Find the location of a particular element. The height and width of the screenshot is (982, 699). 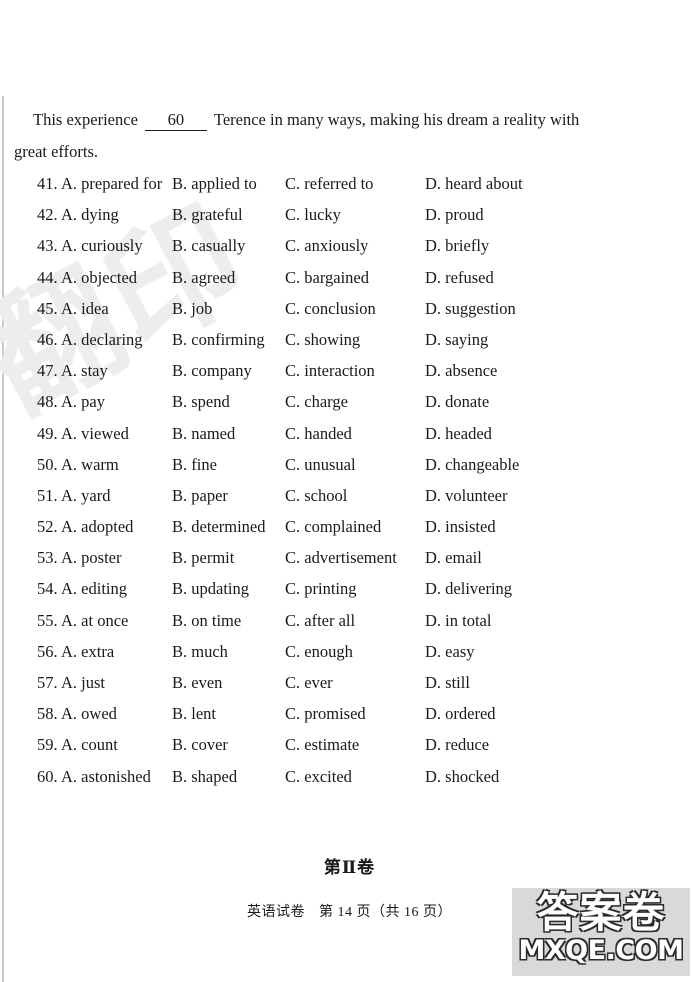

option-a: A. objected is located at coordinates (99, 277).